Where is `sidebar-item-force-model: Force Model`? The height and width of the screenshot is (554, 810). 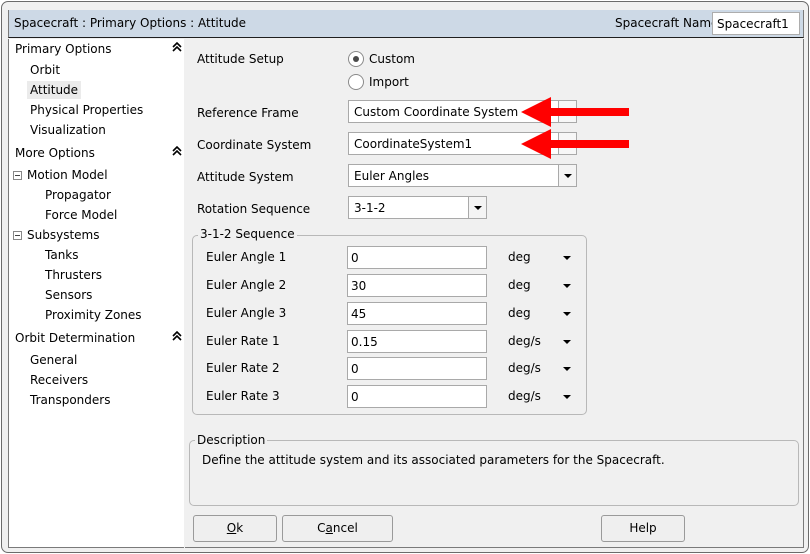 sidebar-item-force-model: Force Model is located at coordinates (81, 215).